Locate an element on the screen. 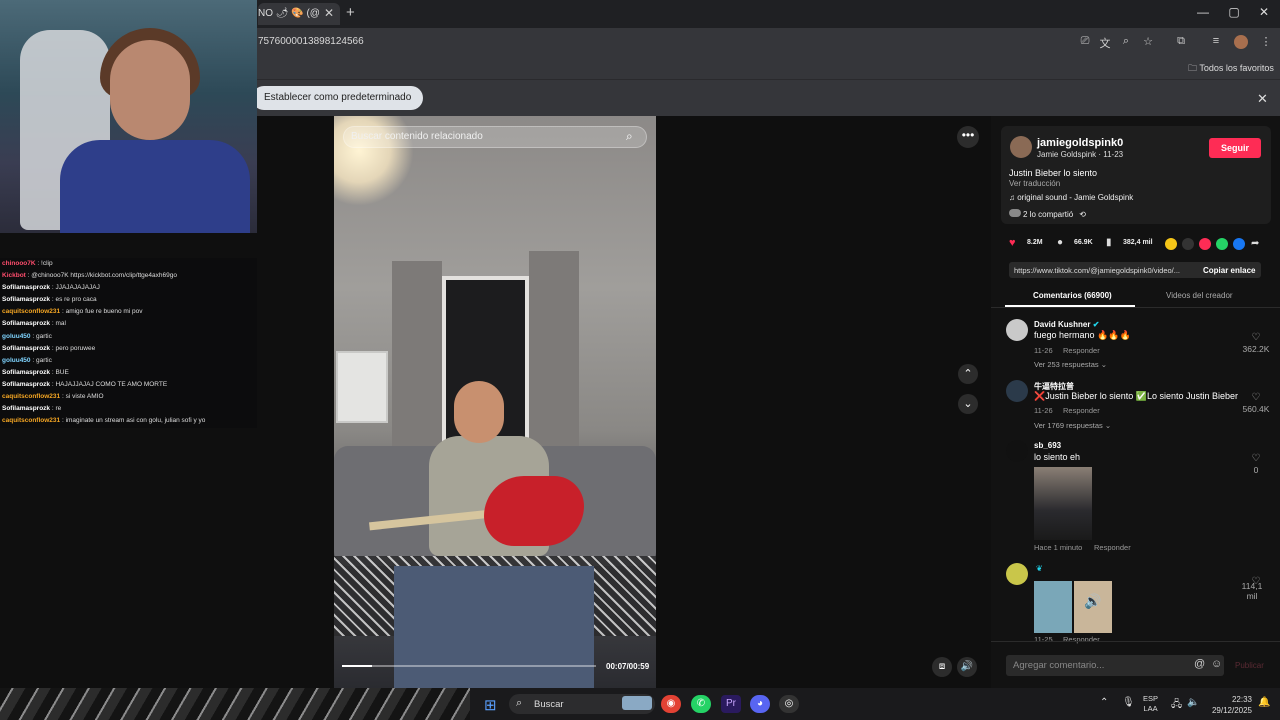  minimize-button: — is located at coordinates (1203, 12).